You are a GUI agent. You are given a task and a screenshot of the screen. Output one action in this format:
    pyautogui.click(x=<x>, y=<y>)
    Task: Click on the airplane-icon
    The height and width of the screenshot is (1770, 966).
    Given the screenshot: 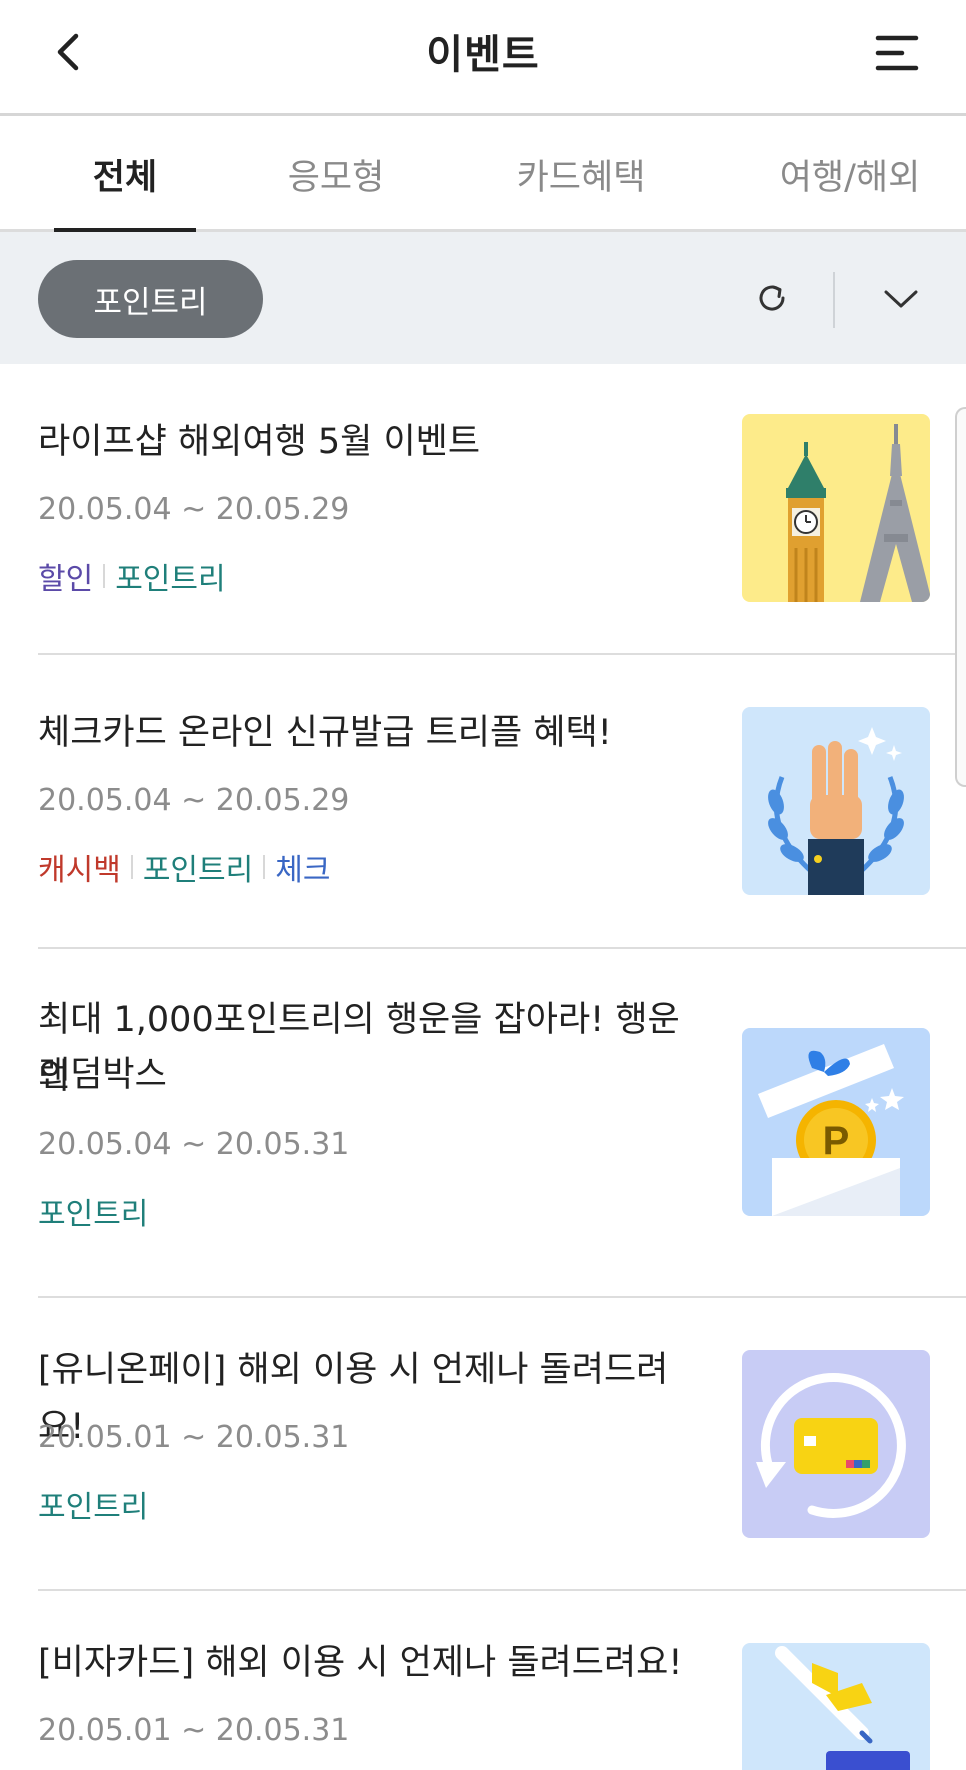 What is the action you would take?
    pyautogui.click(x=836, y=1706)
    